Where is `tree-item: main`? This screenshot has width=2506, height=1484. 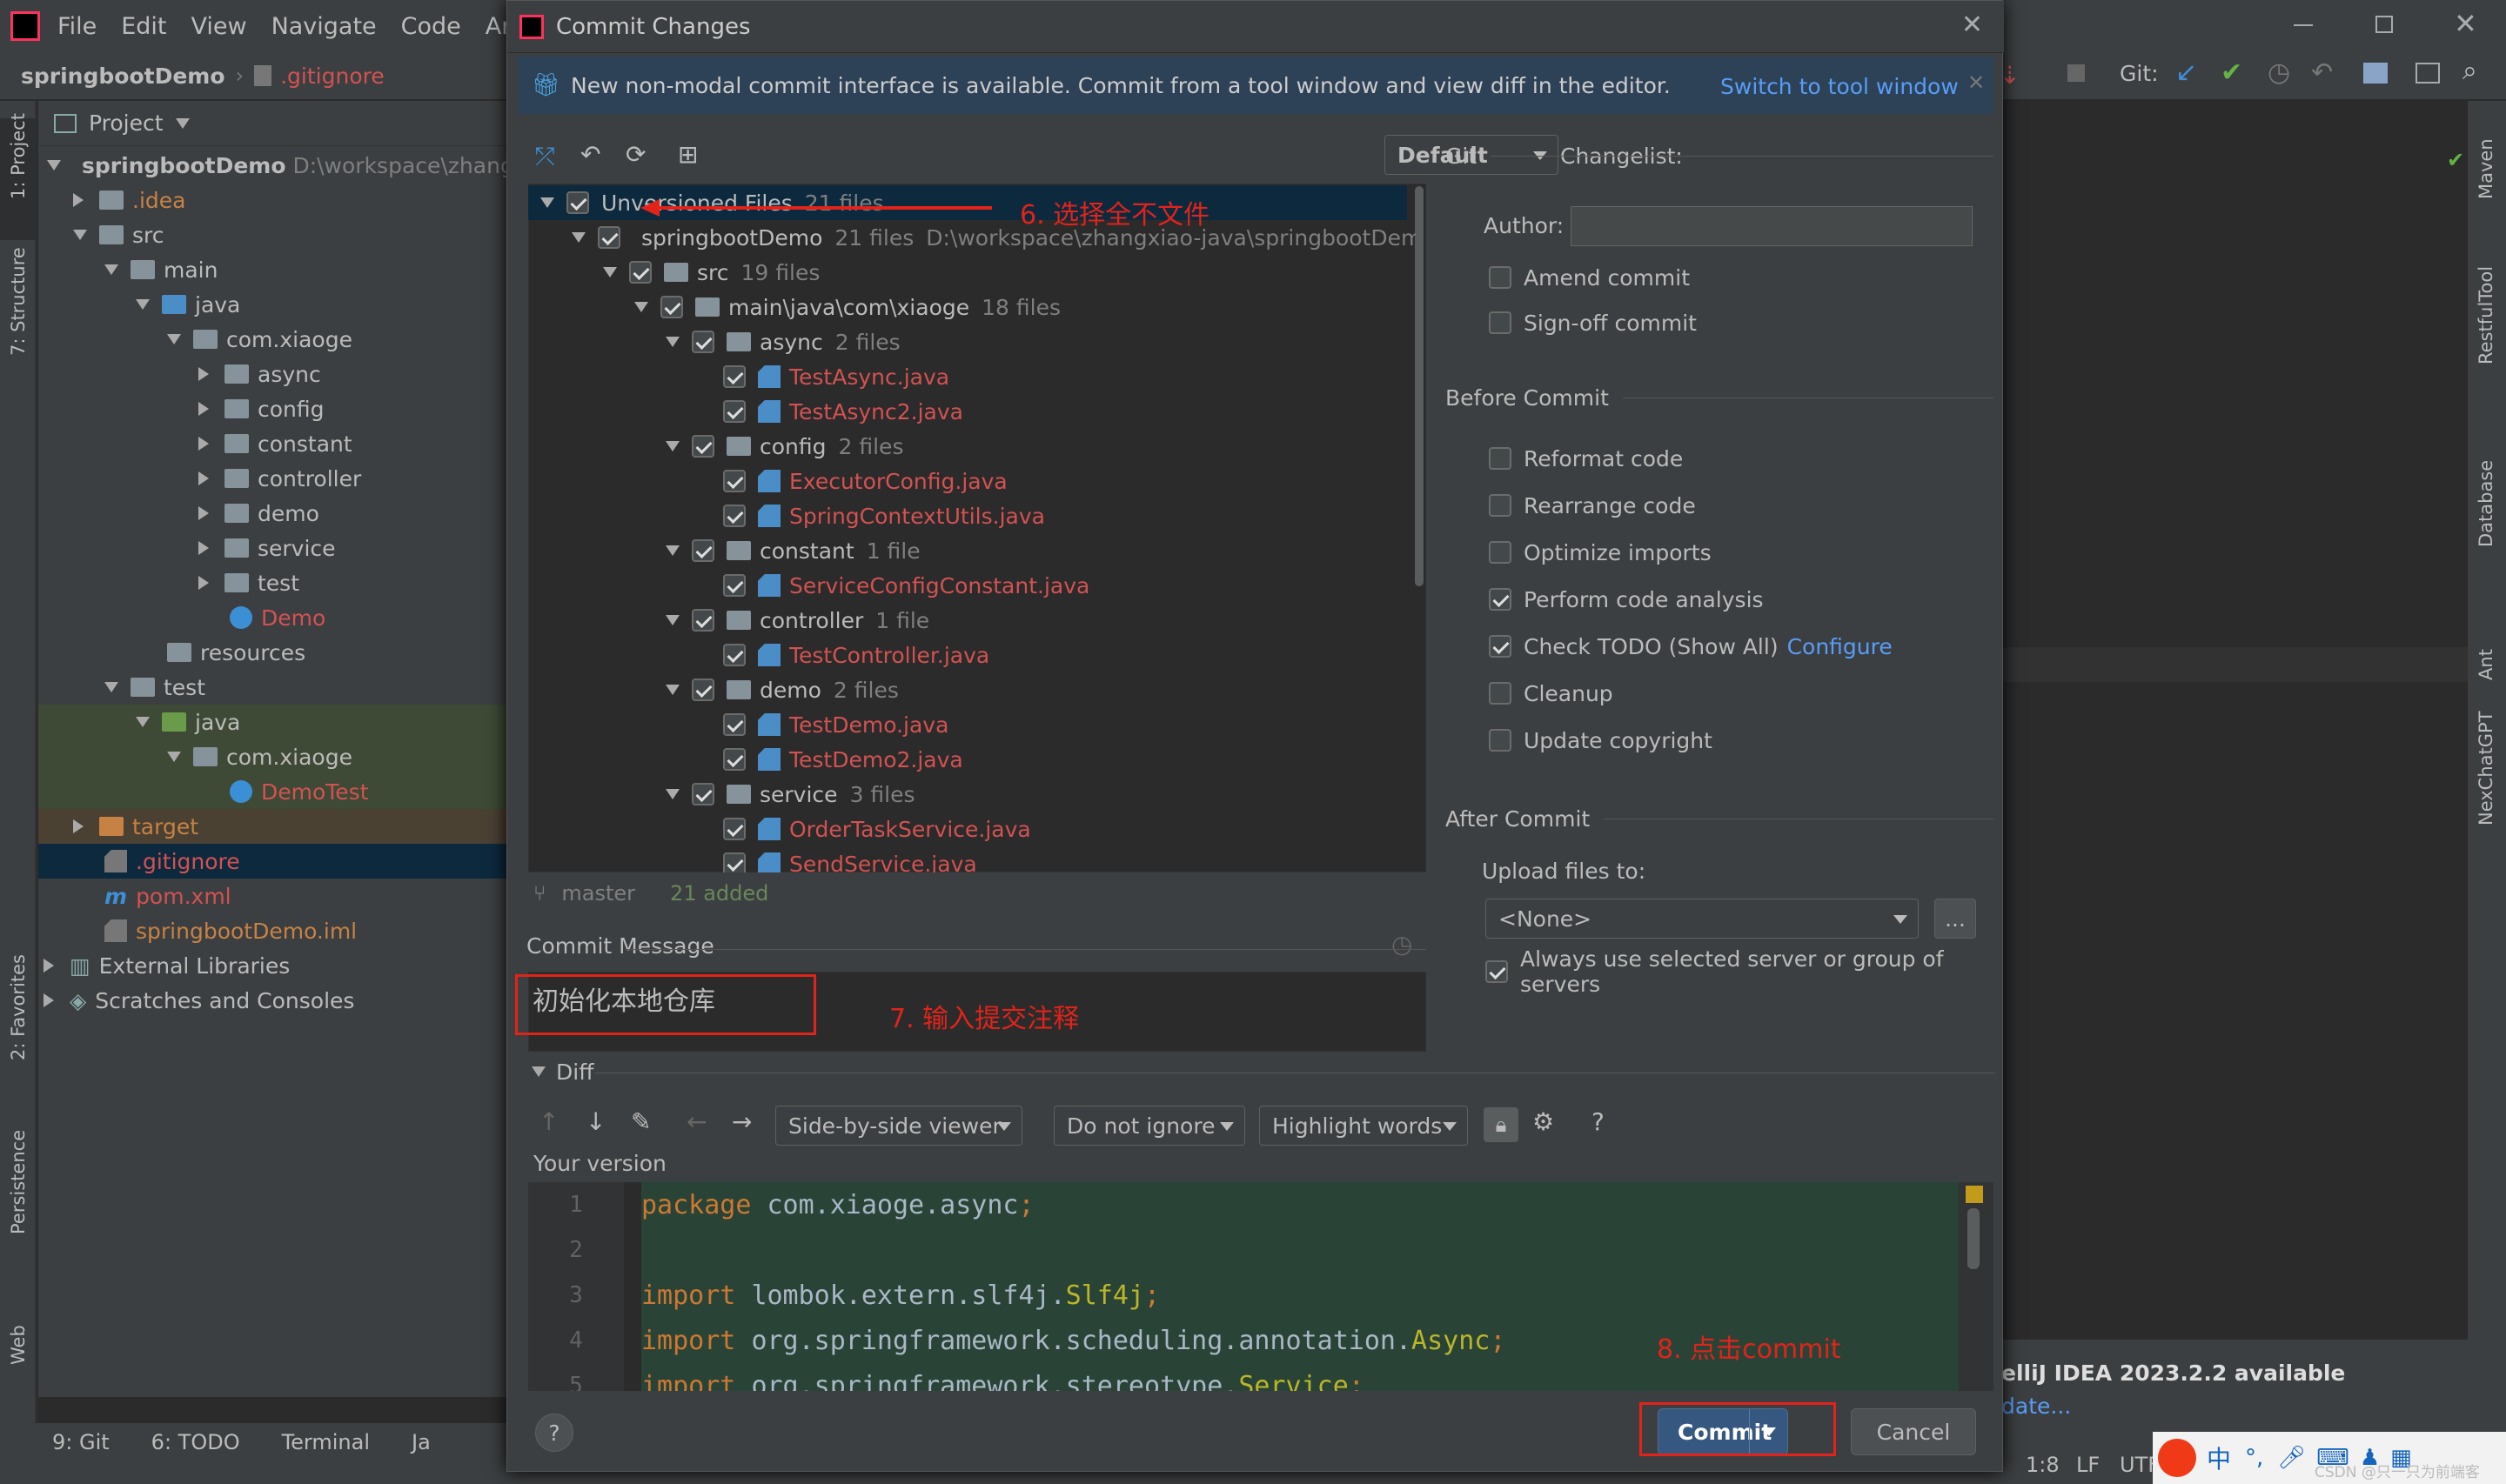
tree-item: main is located at coordinates (272, 269).